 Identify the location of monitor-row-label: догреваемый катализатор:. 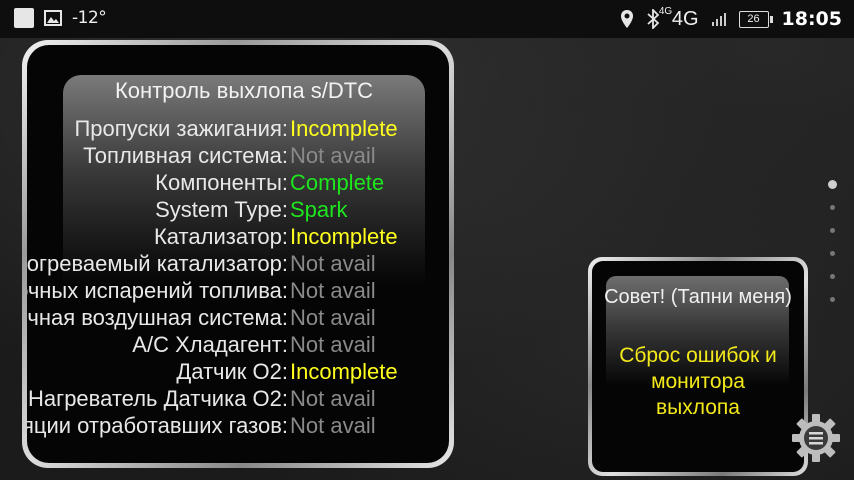
(157, 263).